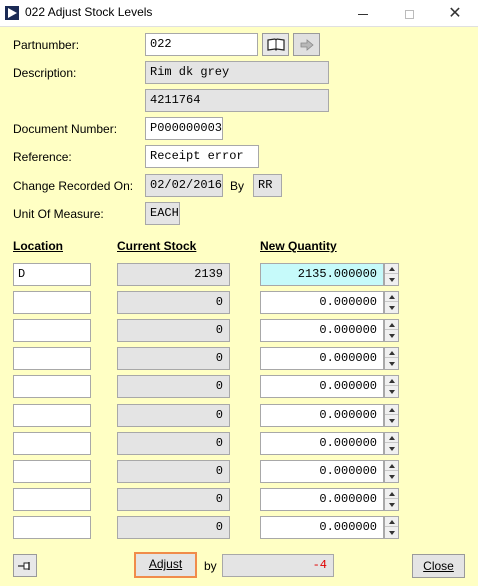  I want to click on uom-field: EACH, so click(162, 213).